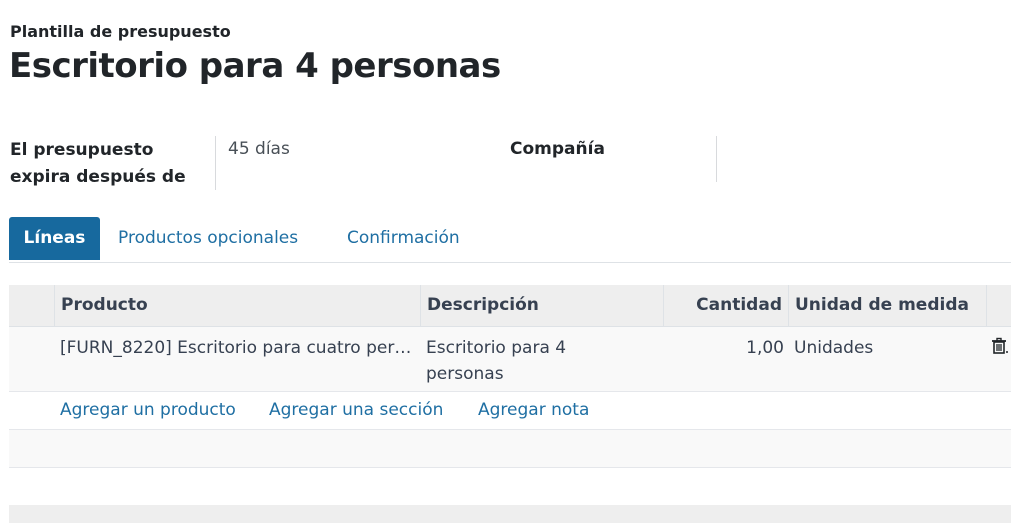 The image size is (1025, 523). What do you see at coordinates (403, 238) in the screenshot?
I see `tab-confirmacion: Confirmación` at bounding box center [403, 238].